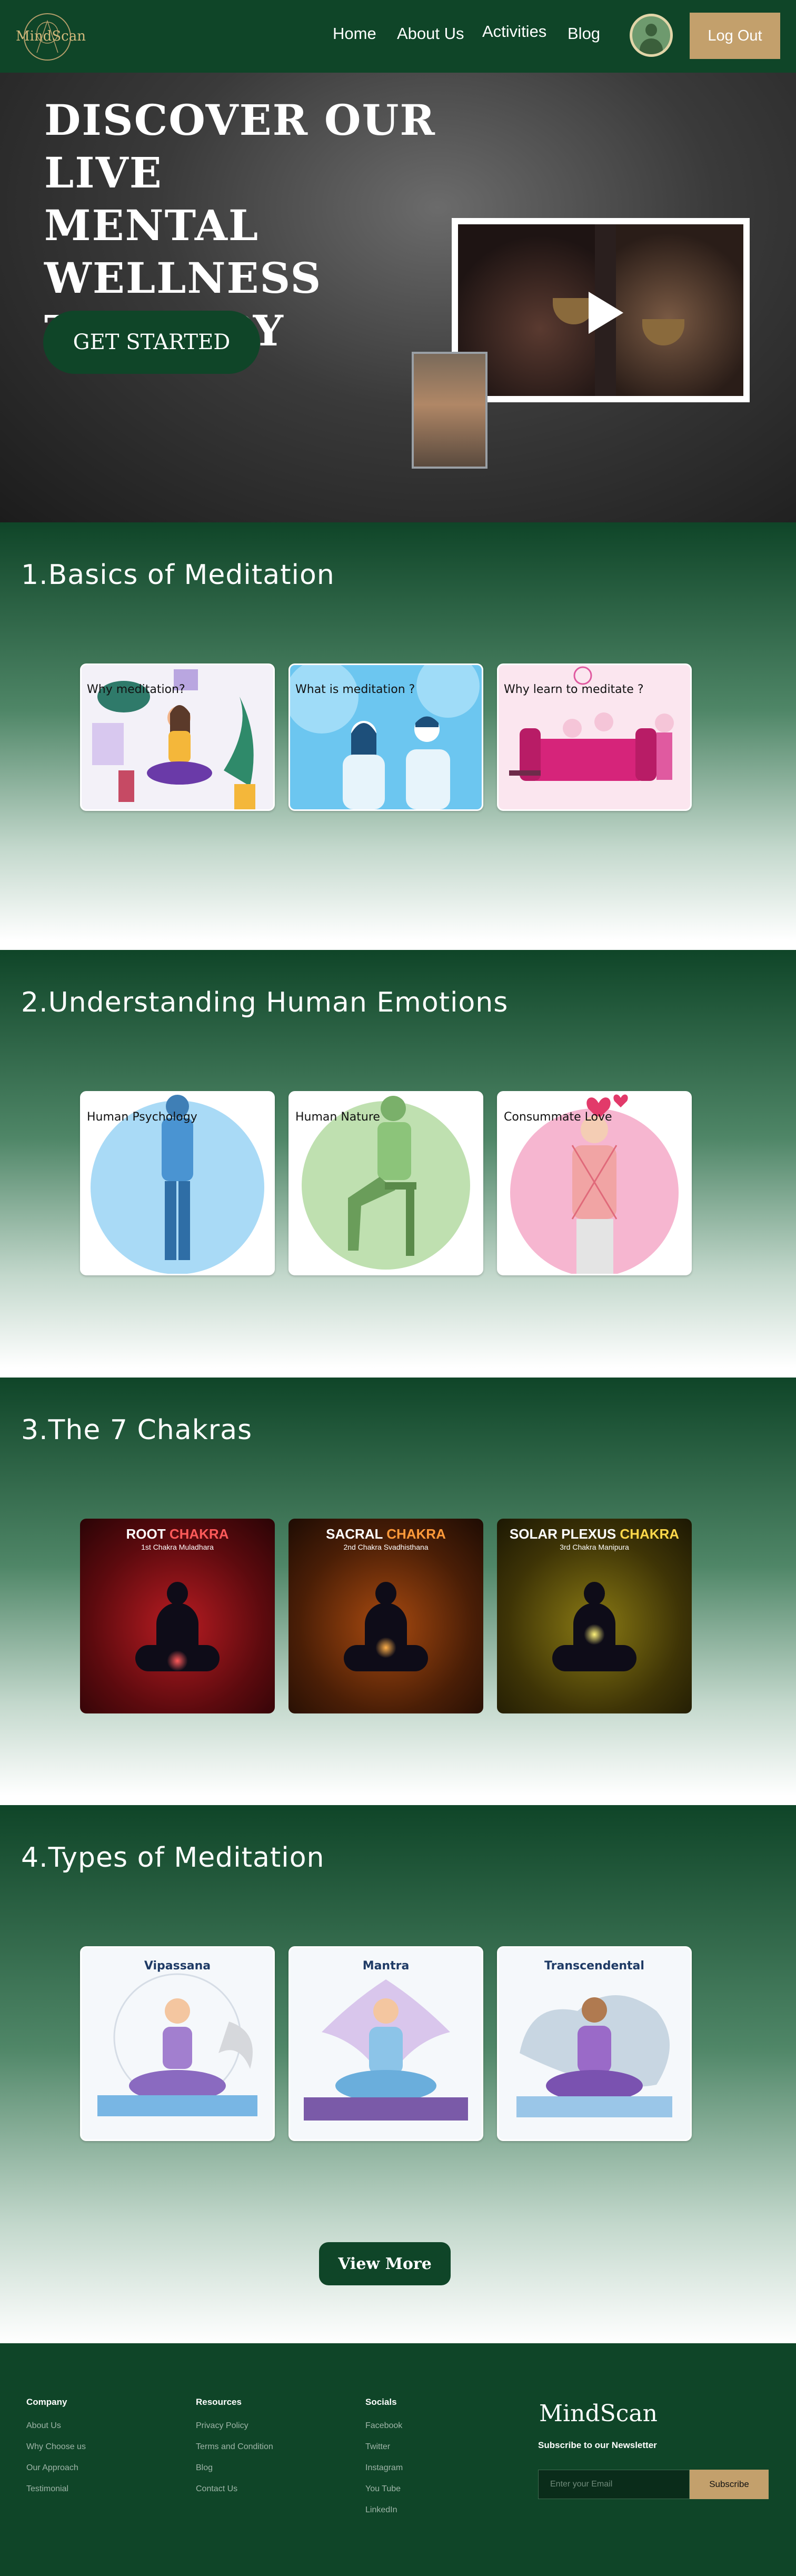  What do you see at coordinates (47, 2489) in the screenshot?
I see `footer-link-testimonial: Testimonial` at bounding box center [47, 2489].